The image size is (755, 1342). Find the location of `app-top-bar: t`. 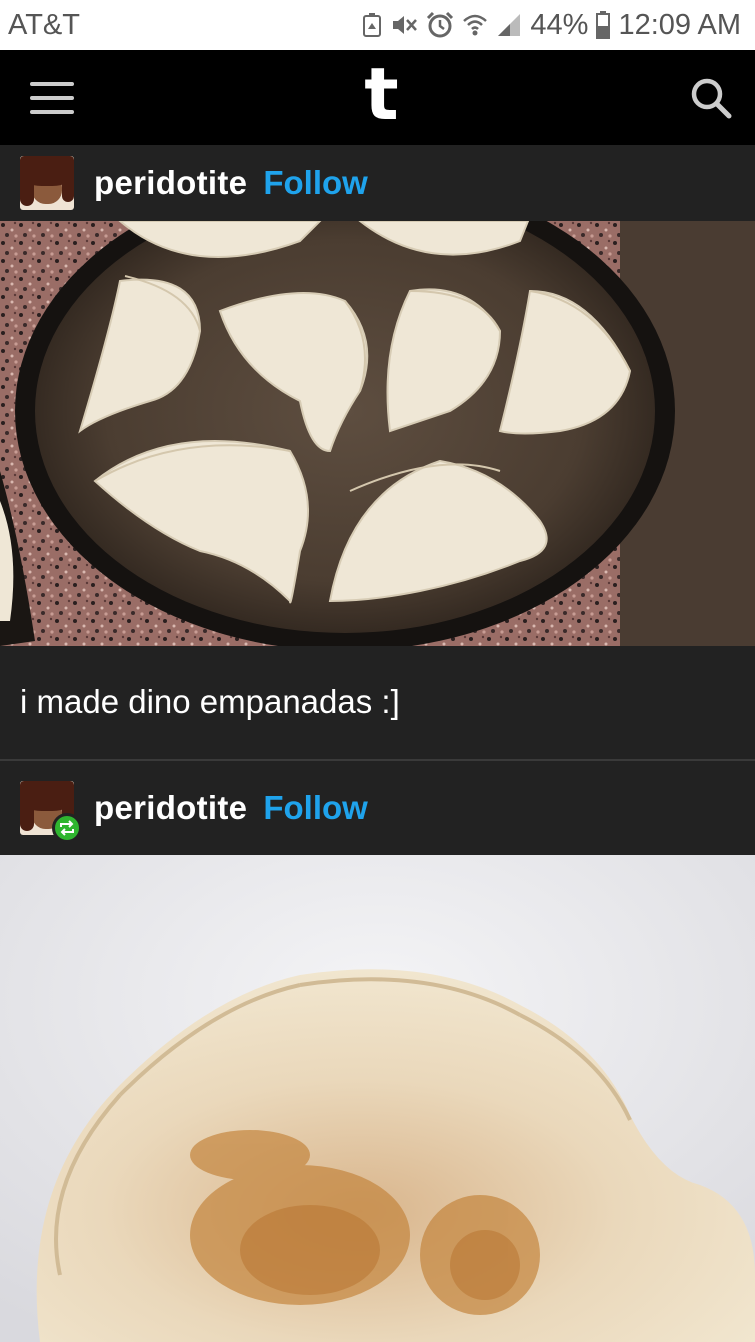

app-top-bar: t is located at coordinates (377, 97).